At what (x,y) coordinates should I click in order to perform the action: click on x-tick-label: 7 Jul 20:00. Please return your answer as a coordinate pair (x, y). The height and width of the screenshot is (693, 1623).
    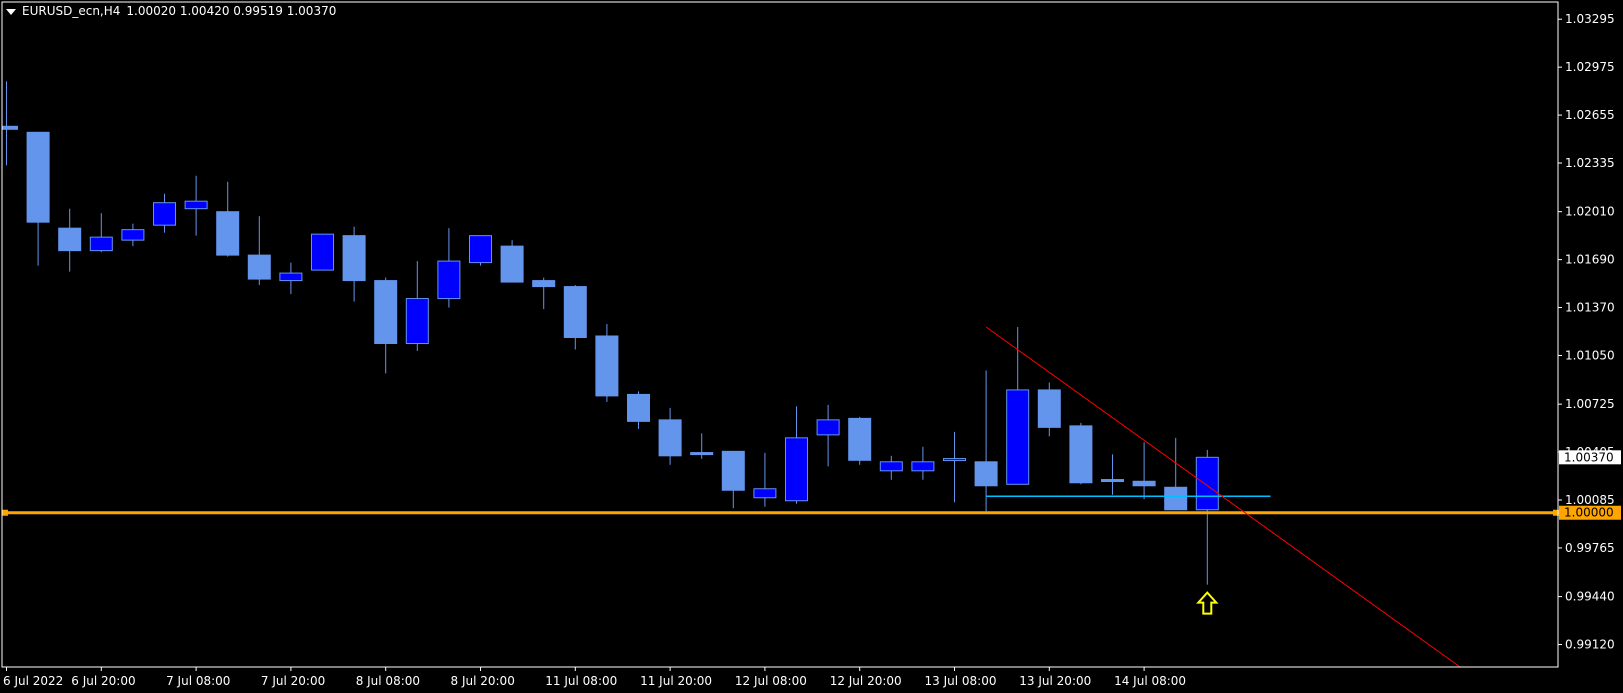
    Looking at the image, I should click on (293, 681).